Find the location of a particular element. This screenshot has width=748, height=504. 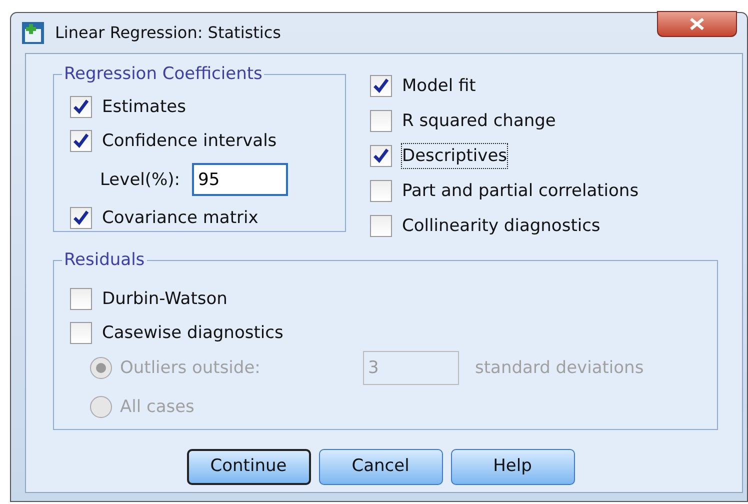

checkbox-label: Covariance matrix is located at coordinates (180, 218).